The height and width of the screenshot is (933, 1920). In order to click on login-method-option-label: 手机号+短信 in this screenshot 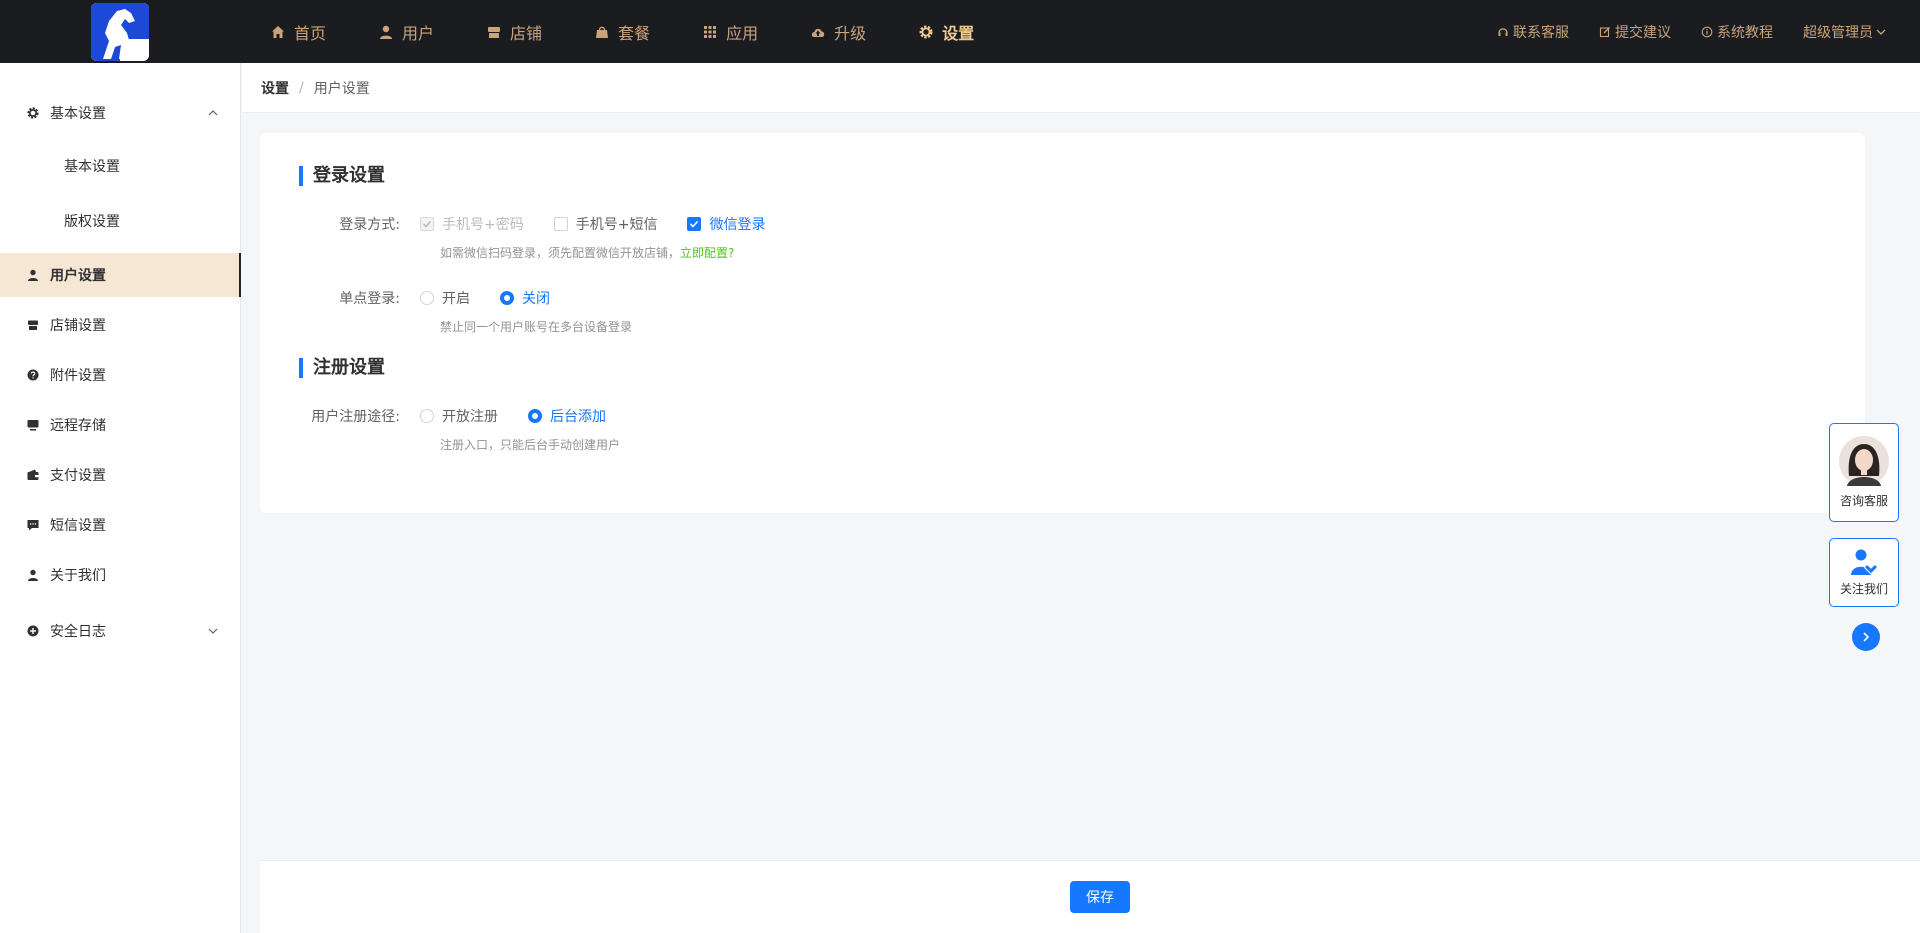, I will do `click(616, 225)`.